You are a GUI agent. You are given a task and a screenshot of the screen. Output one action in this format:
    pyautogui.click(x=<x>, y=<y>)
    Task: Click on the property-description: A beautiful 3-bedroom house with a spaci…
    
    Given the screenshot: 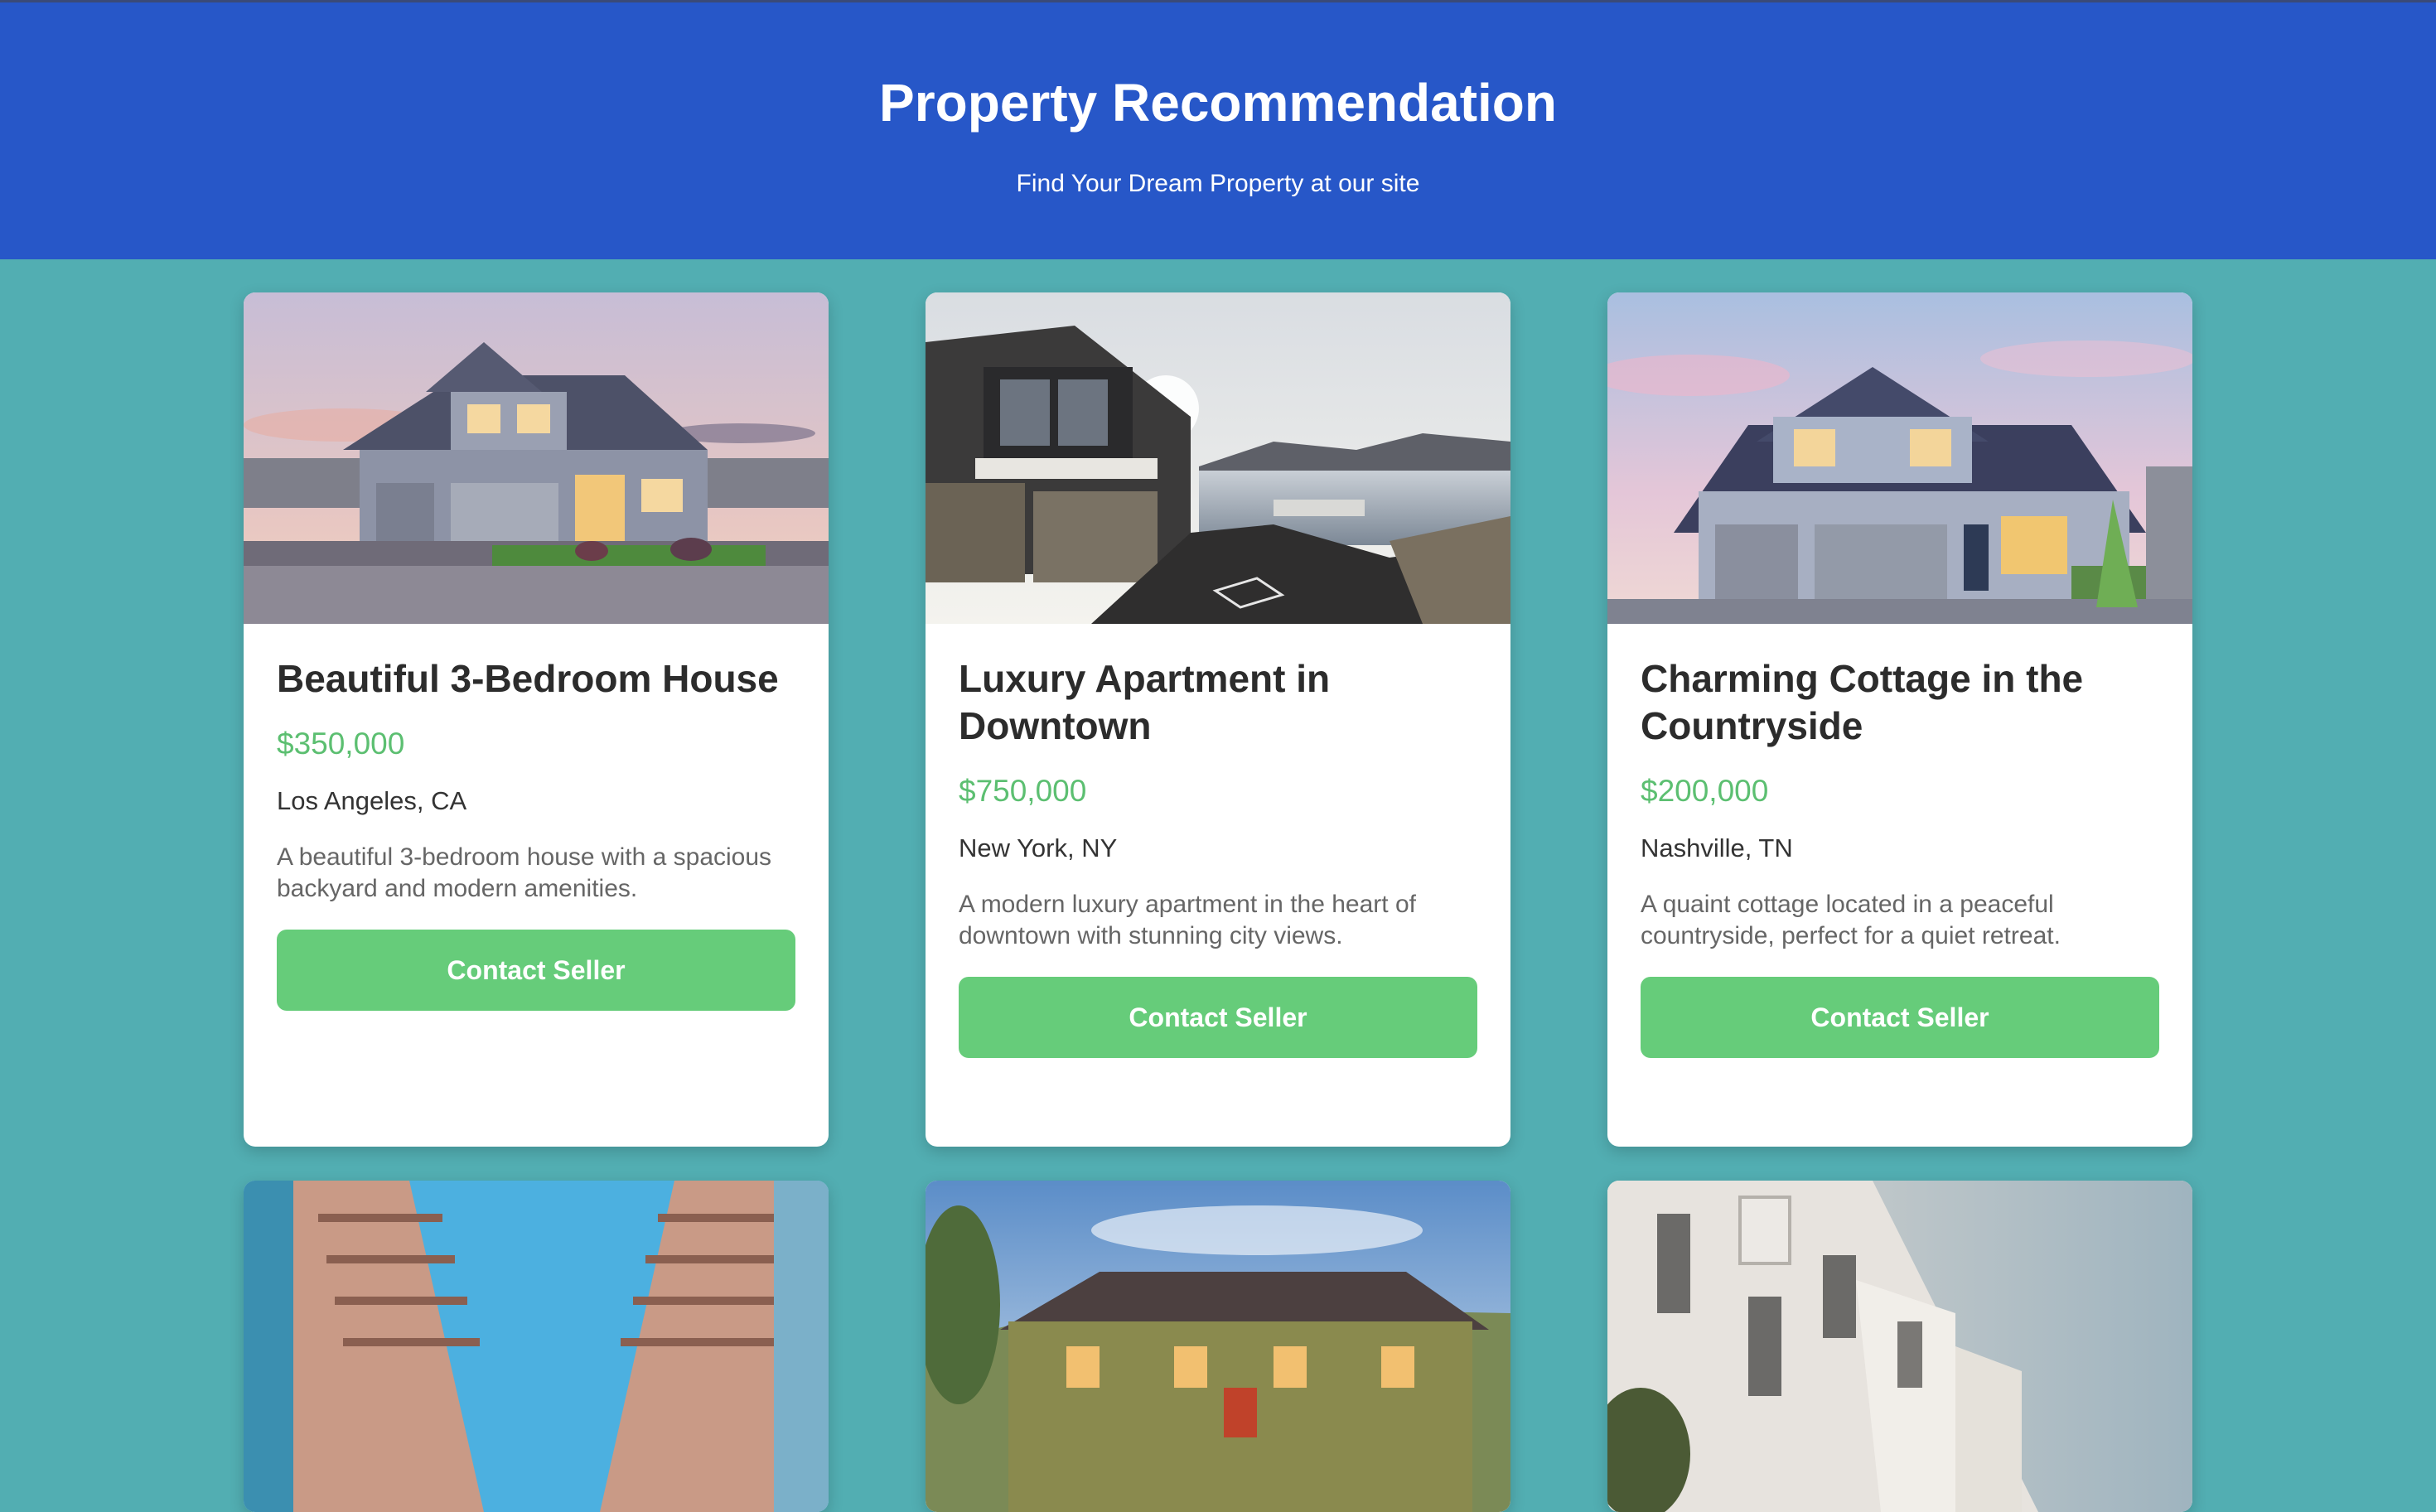 What is the action you would take?
    pyautogui.click(x=524, y=872)
    